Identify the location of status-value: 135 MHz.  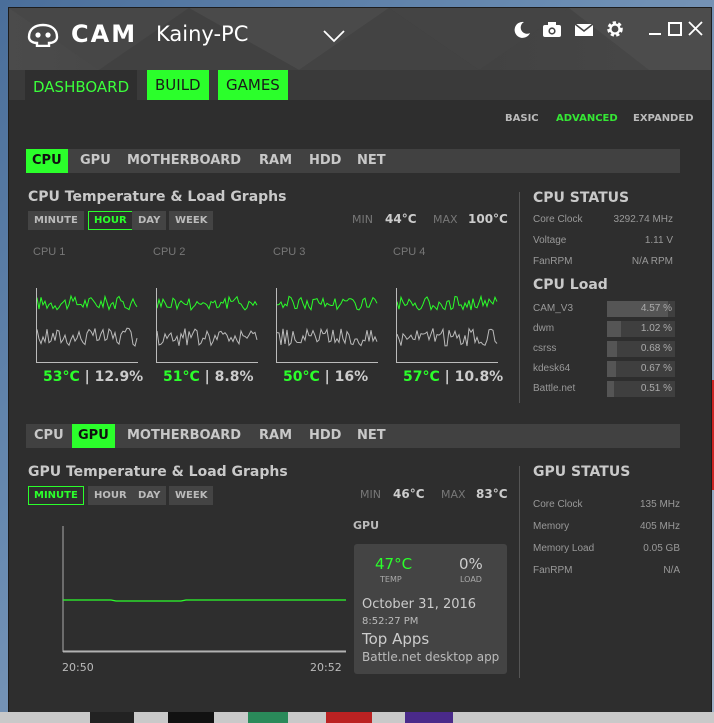
(659, 504).